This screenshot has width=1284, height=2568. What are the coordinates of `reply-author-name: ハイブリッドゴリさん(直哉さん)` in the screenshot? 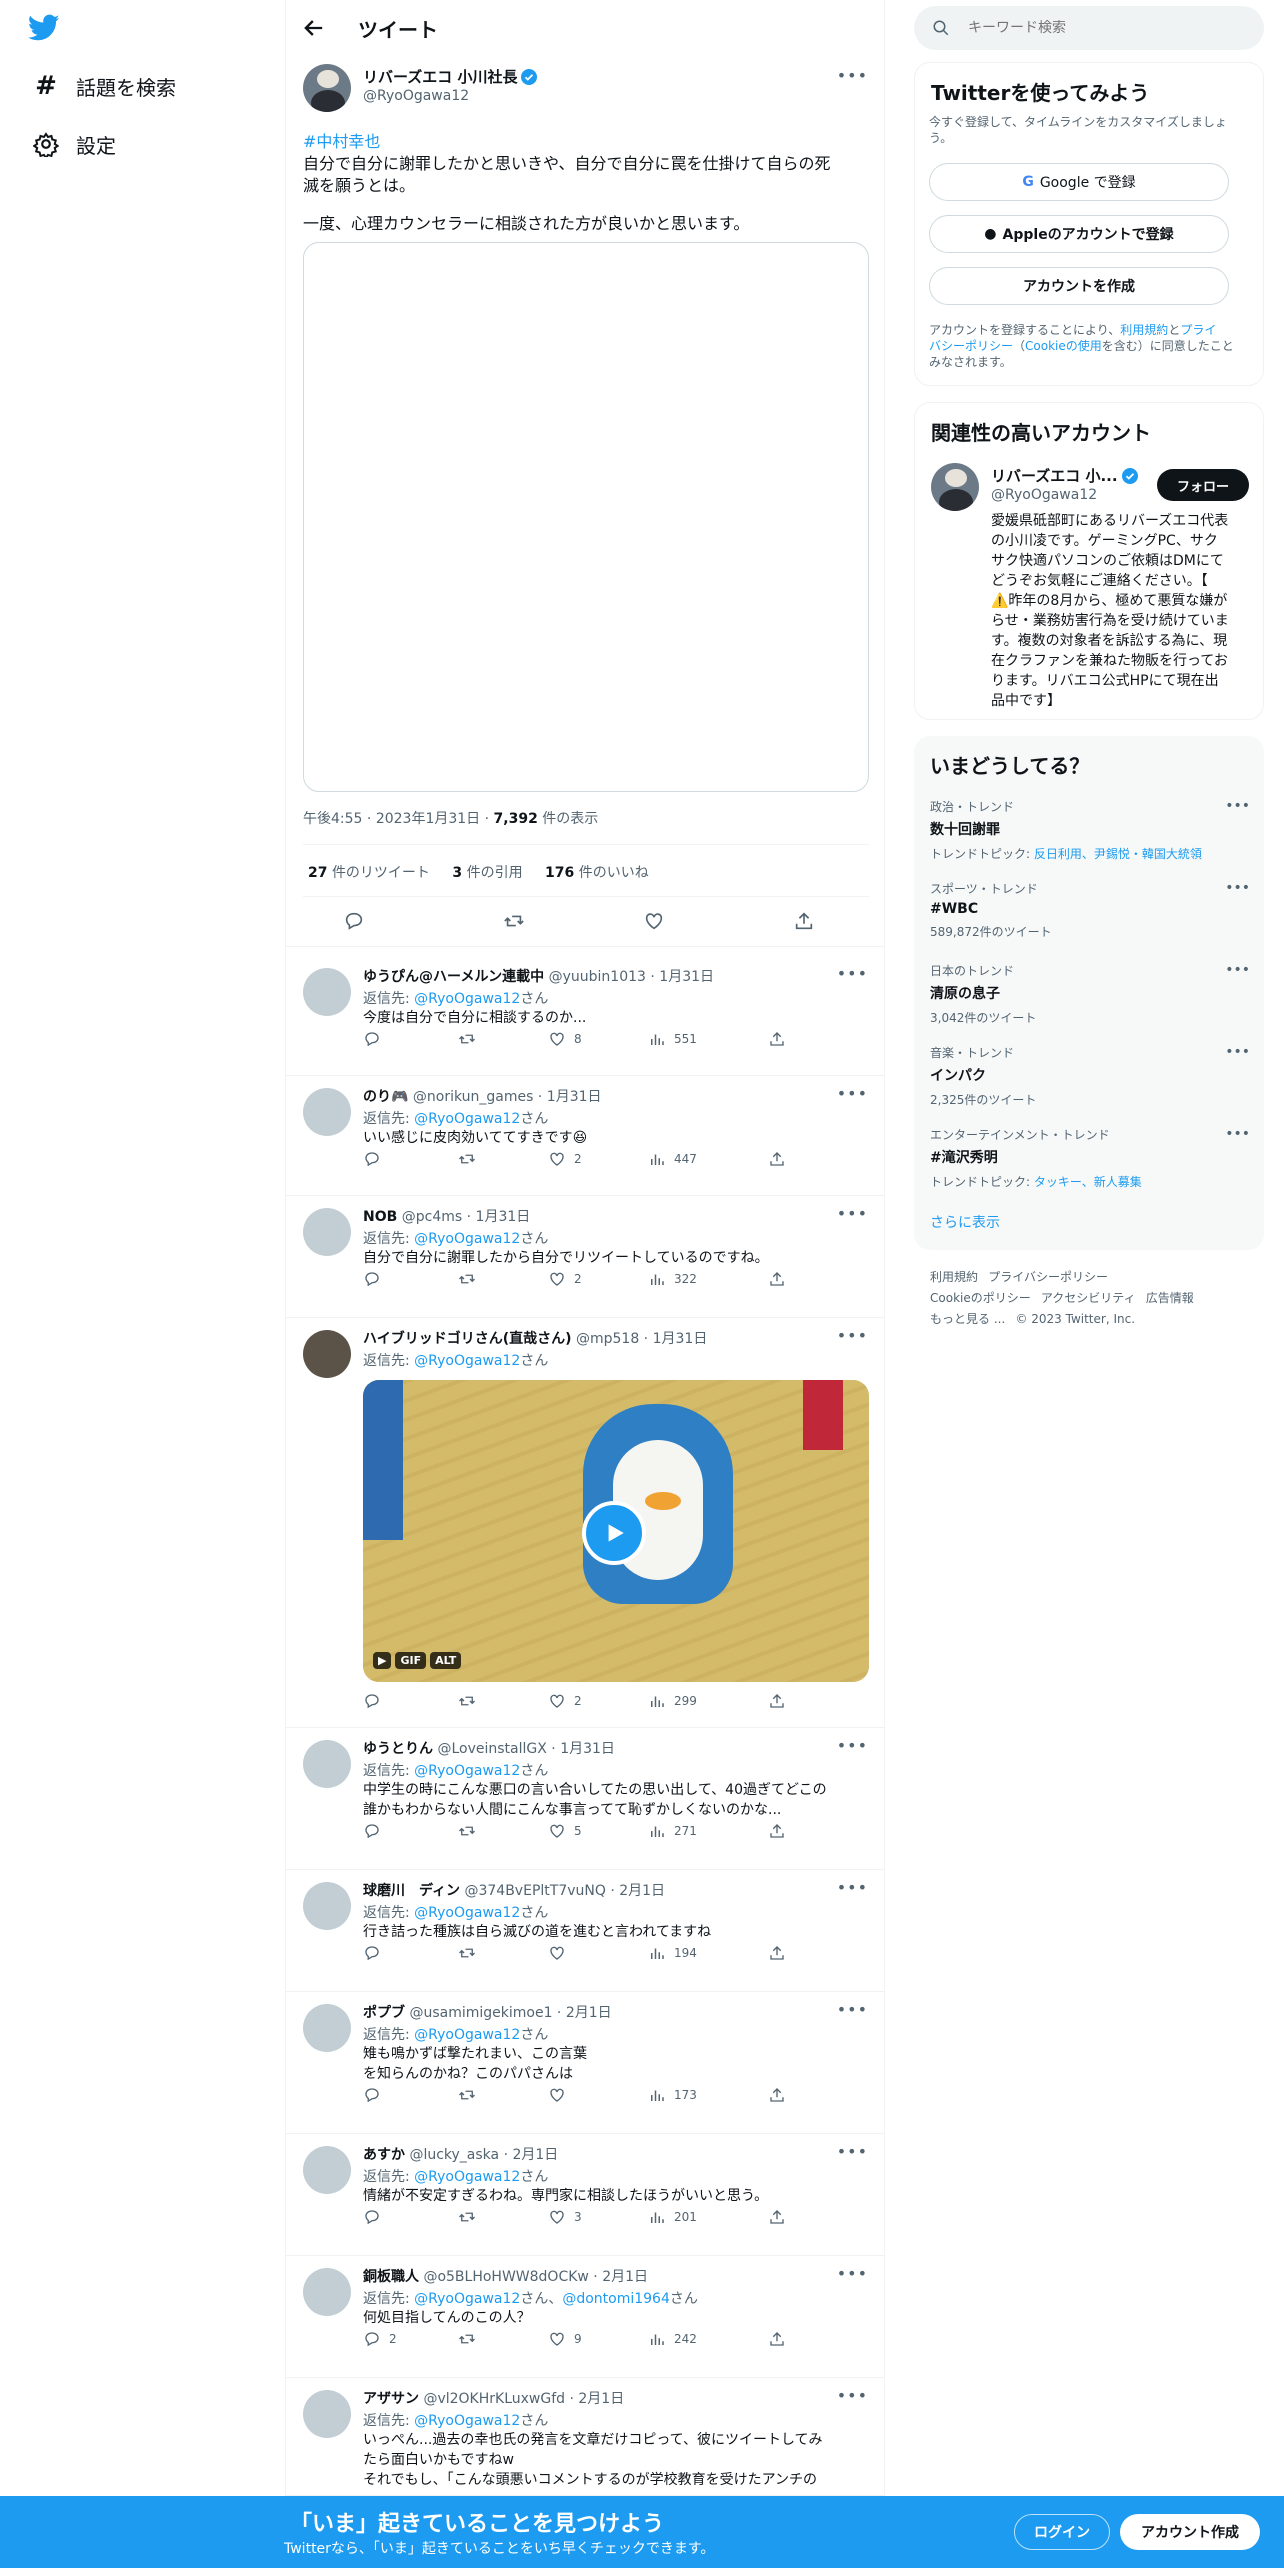 It's located at (467, 1339).